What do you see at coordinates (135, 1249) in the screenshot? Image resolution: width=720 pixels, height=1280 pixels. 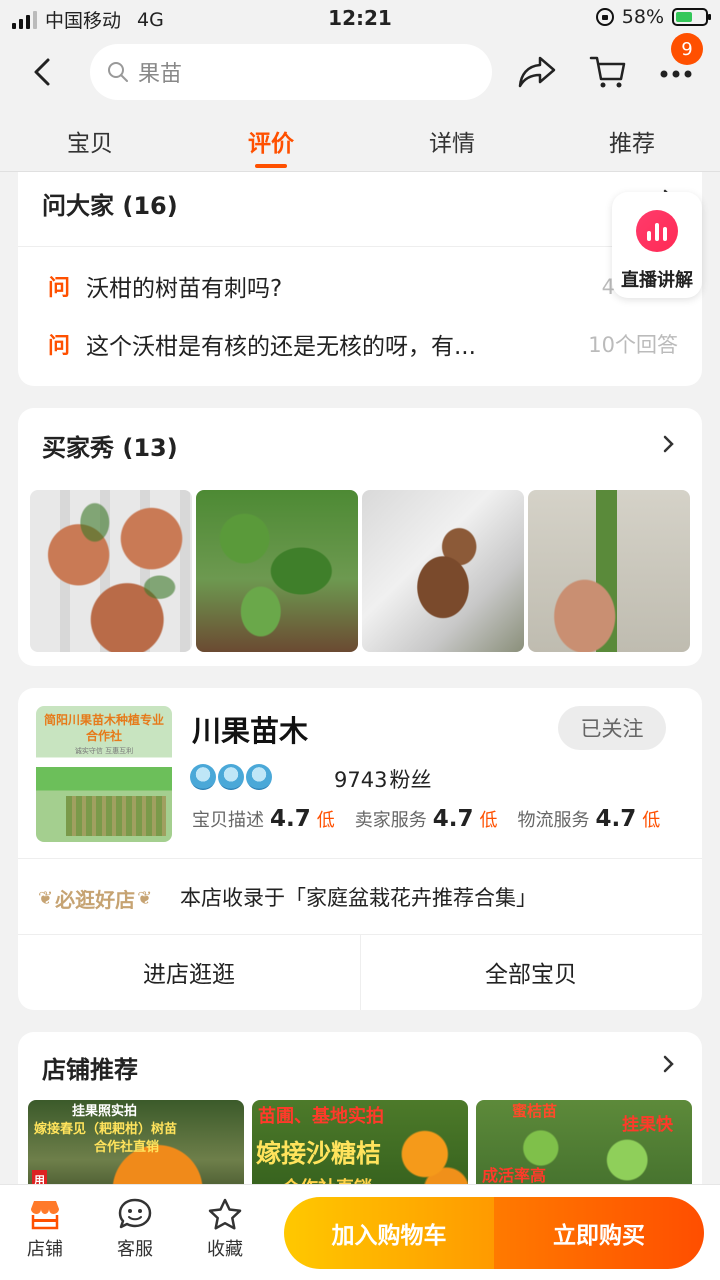 I see `service-label: 客服` at bounding box center [135, 1249].